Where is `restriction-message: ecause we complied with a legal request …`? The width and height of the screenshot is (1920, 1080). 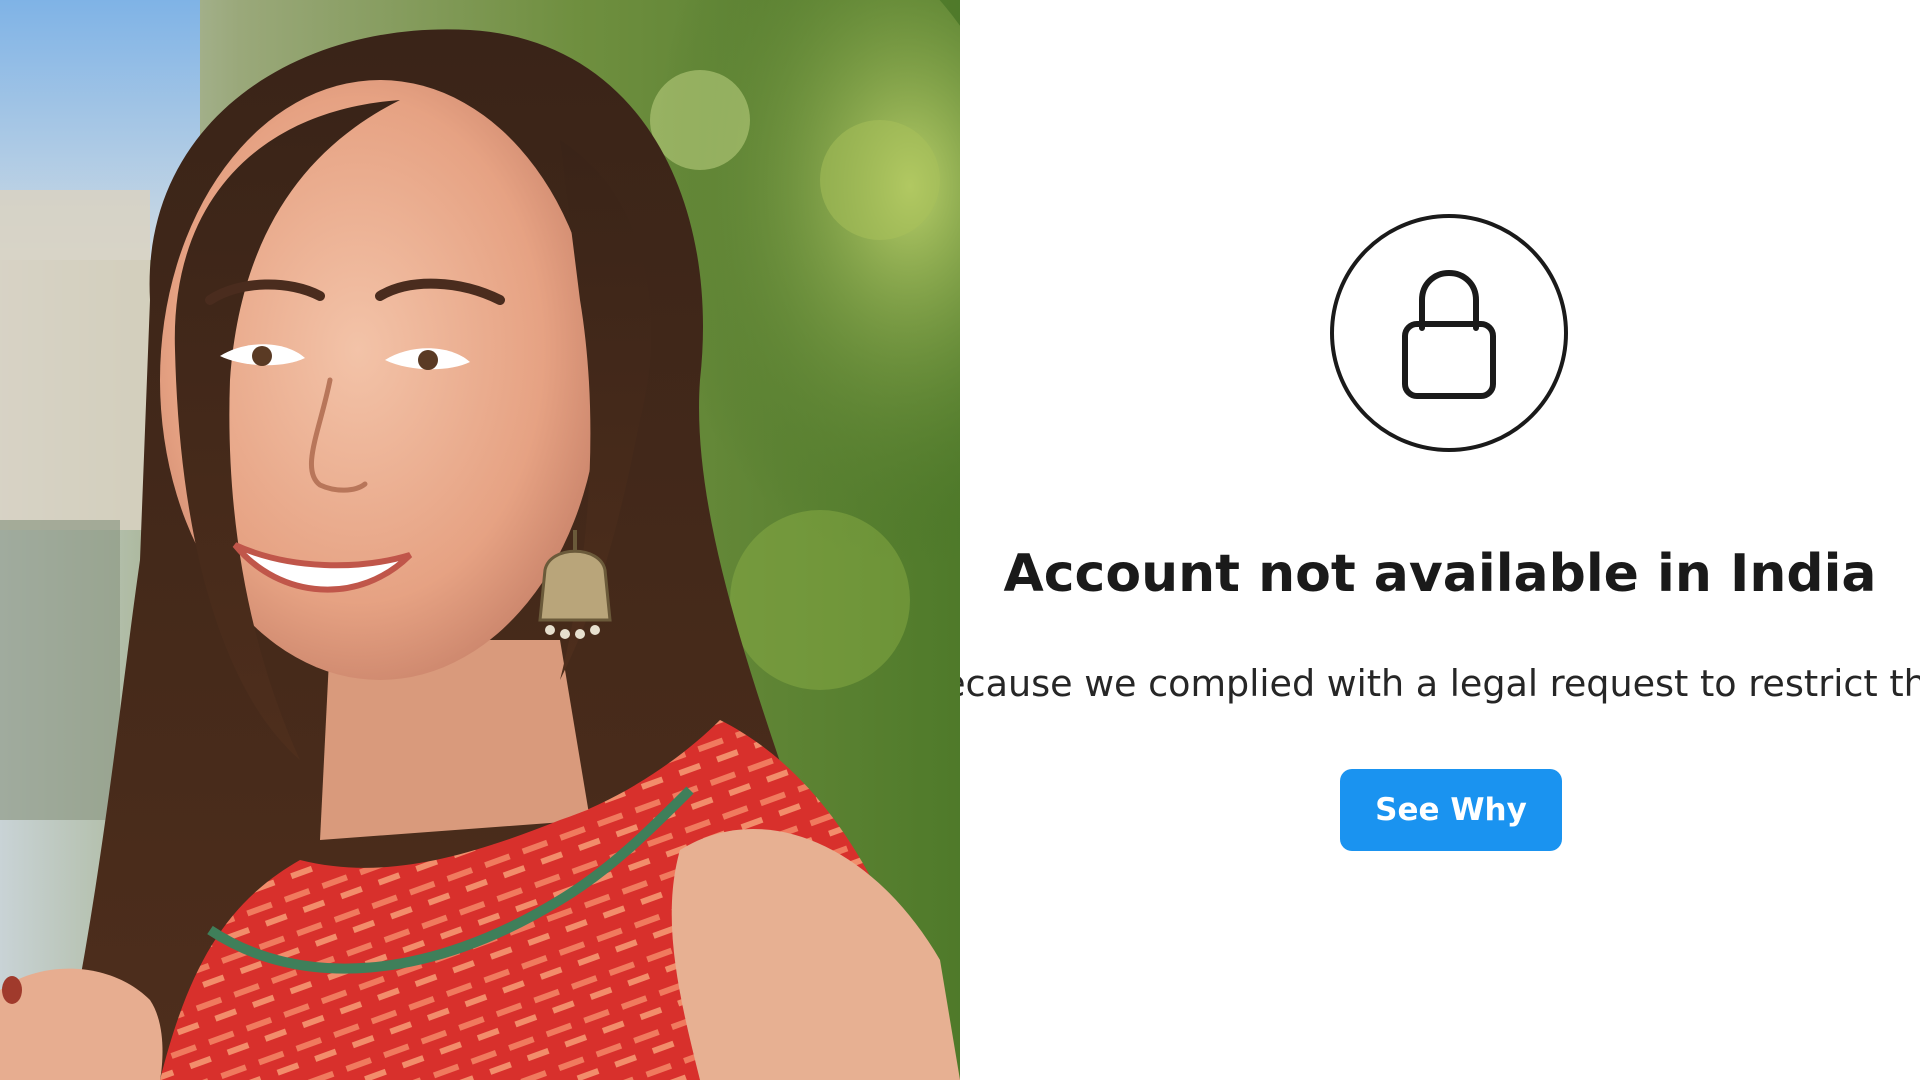
restriction-message: ecause we complied with a legal request … is located at coordinates (1440, 684).